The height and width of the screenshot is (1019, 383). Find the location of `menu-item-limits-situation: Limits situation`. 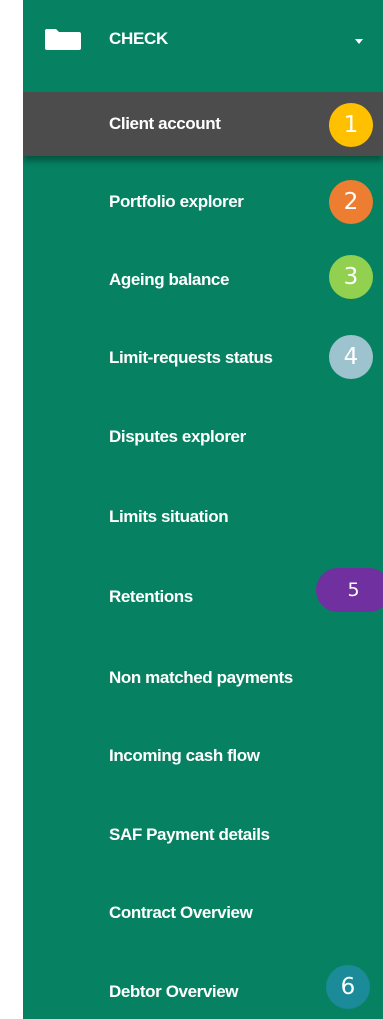

menu-item-limits-situation: Limits situation is located at coordinates (203, 517).